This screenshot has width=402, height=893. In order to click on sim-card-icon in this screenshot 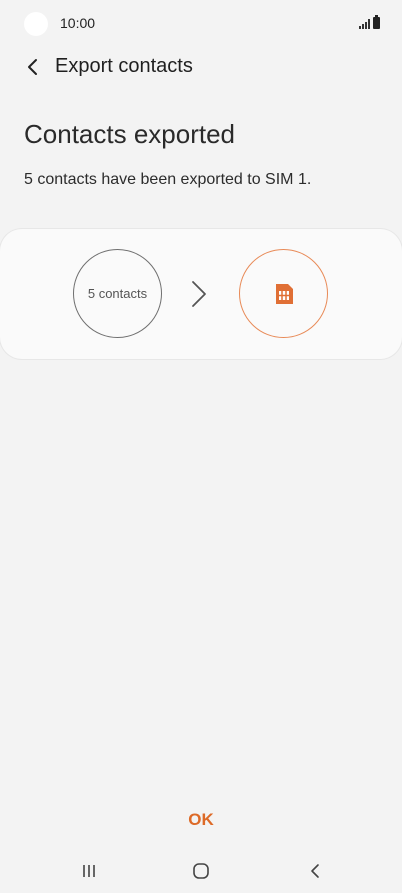, I will do `click(284, 293)`.